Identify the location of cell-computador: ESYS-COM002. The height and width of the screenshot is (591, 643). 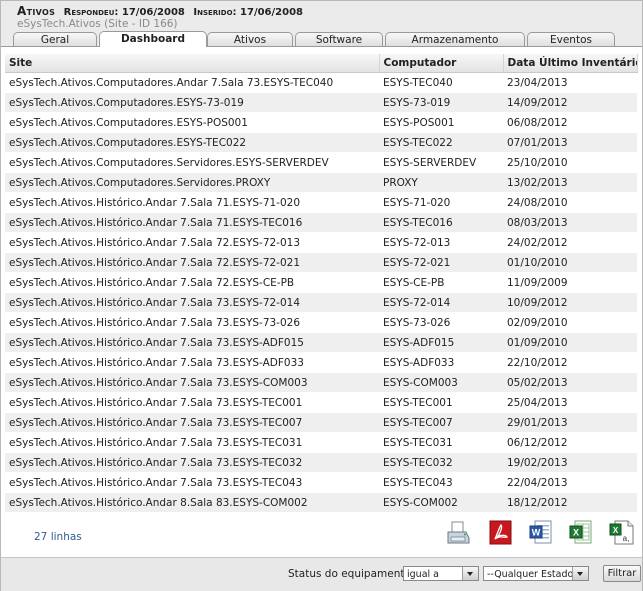
(441, 502).